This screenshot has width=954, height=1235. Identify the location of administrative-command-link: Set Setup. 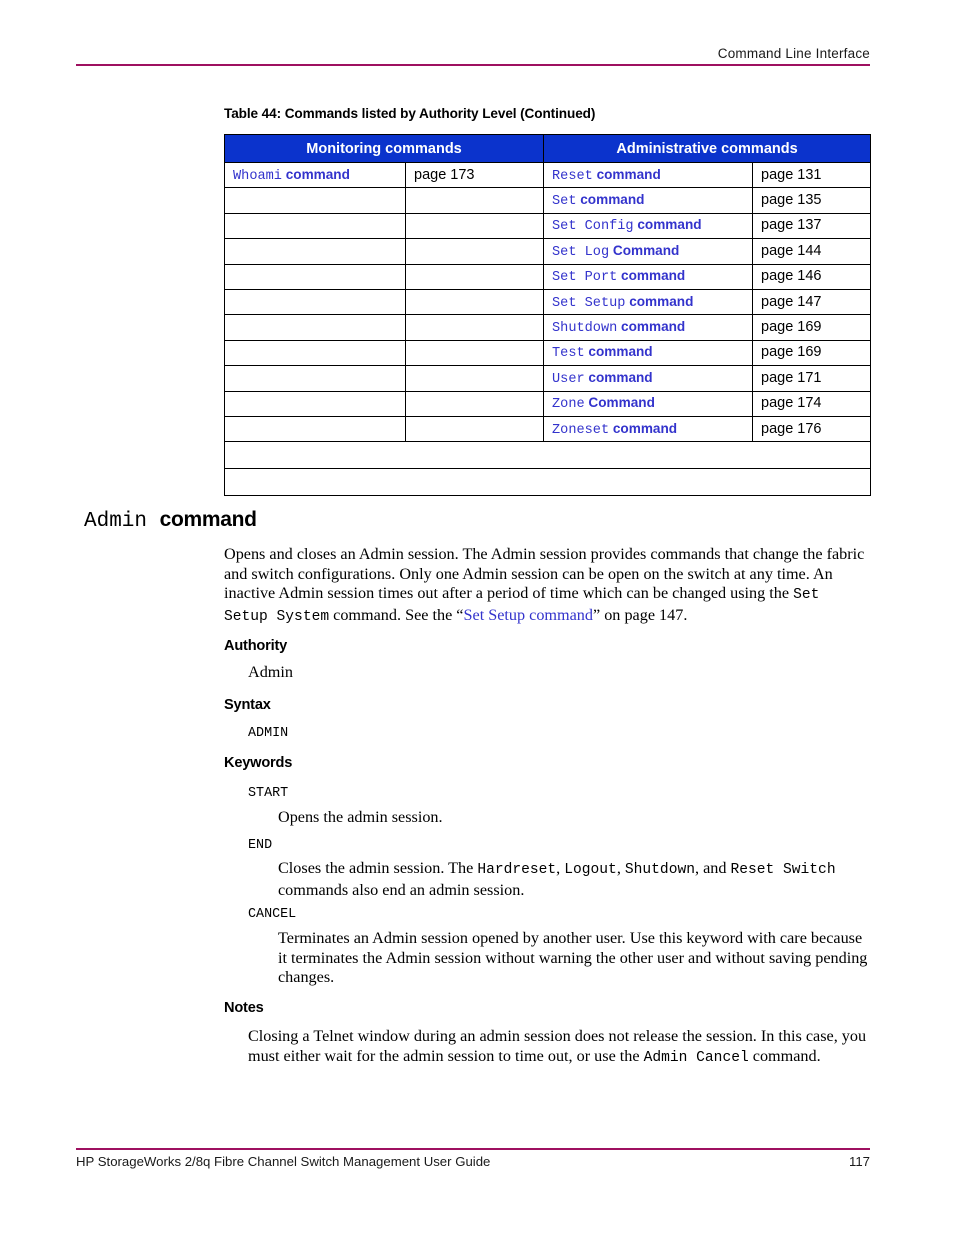
(588, 303).